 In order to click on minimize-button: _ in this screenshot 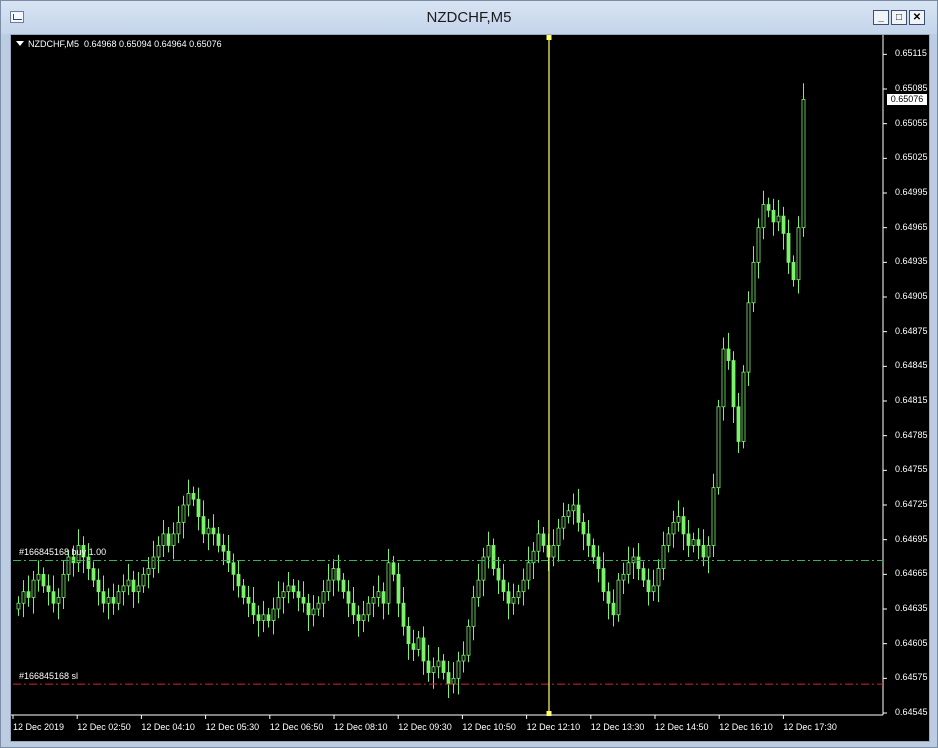, I will do `click(881, 17)`.